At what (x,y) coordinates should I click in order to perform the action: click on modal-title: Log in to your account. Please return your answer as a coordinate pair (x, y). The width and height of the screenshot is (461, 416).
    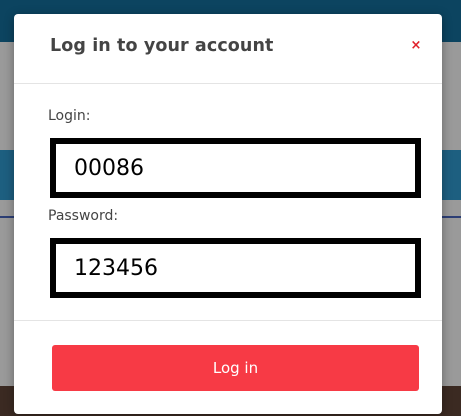
    Looking at the image, I should click on (162, 46).